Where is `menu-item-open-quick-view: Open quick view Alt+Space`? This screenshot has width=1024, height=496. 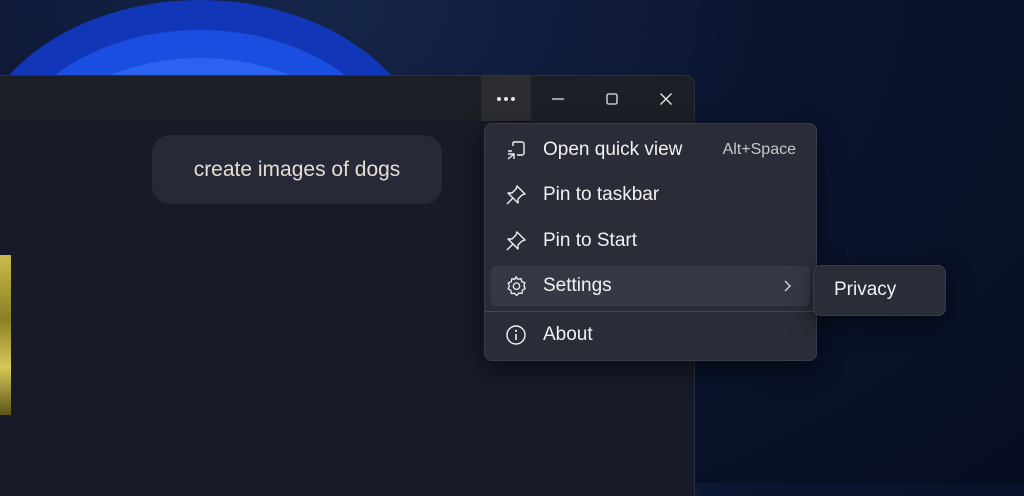
menu-item-open-quick-view: Open quick view Alt+Space is located at coordinates (650, 150).